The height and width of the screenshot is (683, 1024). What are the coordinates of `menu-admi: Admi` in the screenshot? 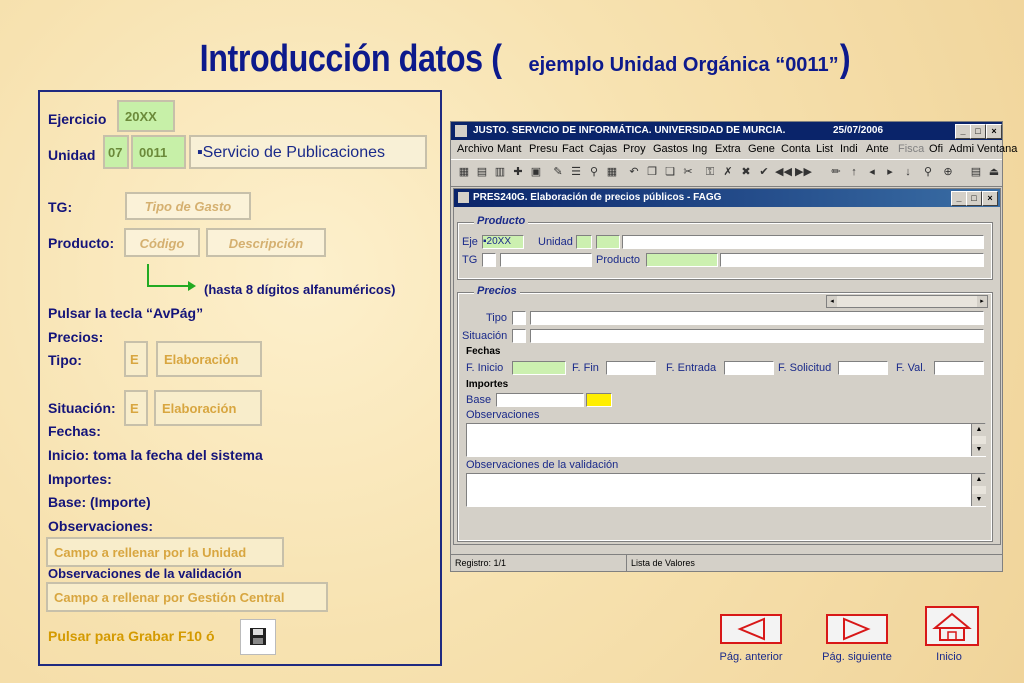 It's located at (961, 149).